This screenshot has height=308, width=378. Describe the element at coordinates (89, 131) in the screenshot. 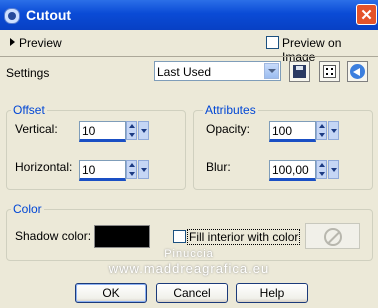

I see `vertical-value: 10` at that location.